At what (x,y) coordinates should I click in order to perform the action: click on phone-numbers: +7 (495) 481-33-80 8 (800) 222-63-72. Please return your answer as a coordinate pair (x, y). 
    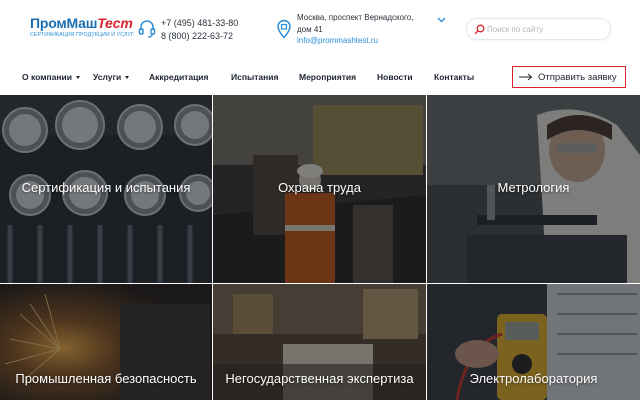
    Looking at the image, I should click on (199, 29).